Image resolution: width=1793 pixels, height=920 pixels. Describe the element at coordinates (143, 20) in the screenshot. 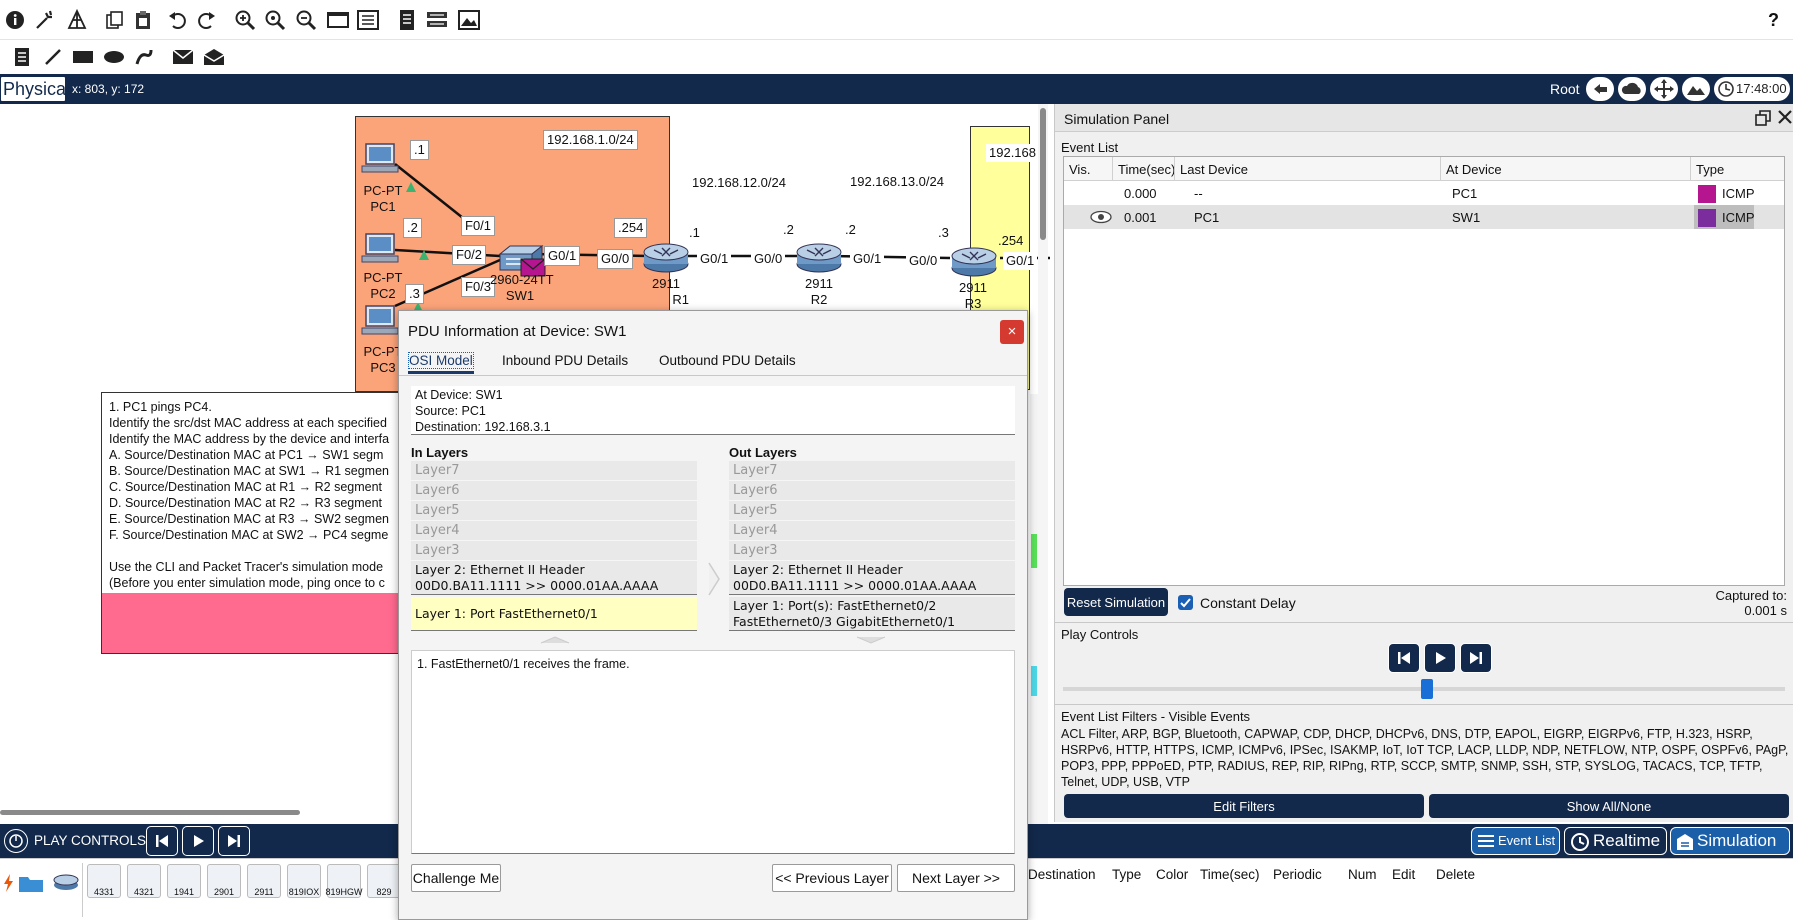

I see `paste-icon` at that location.